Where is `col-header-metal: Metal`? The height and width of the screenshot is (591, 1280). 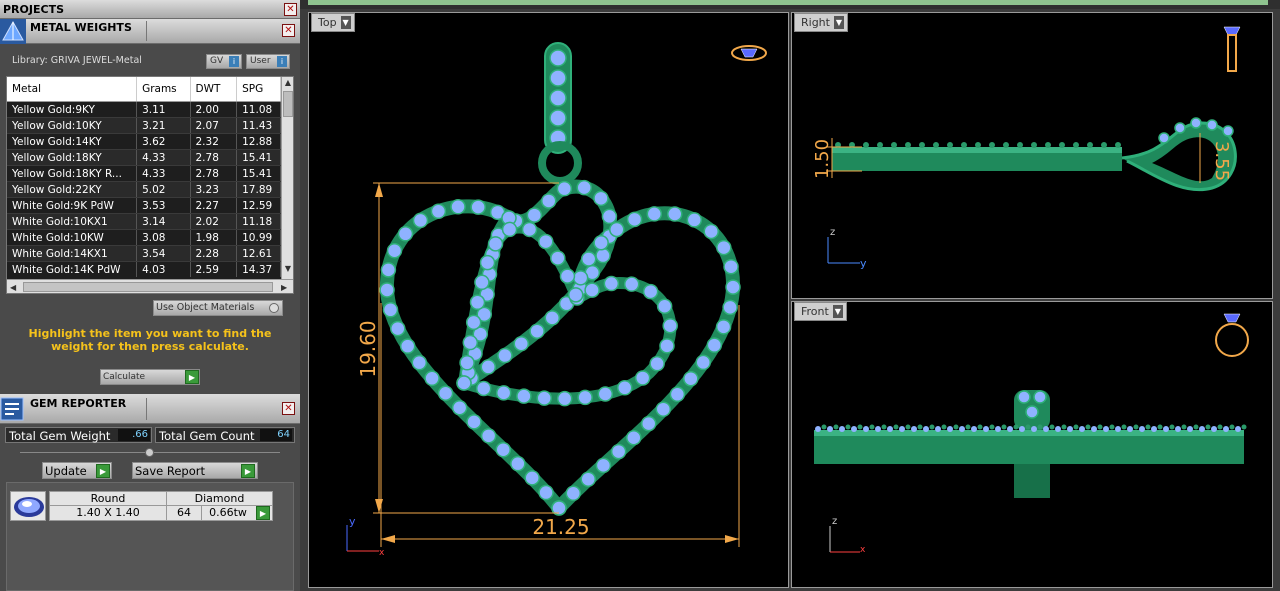 col-header-metal: Metal is located at coordinates (72, 89).